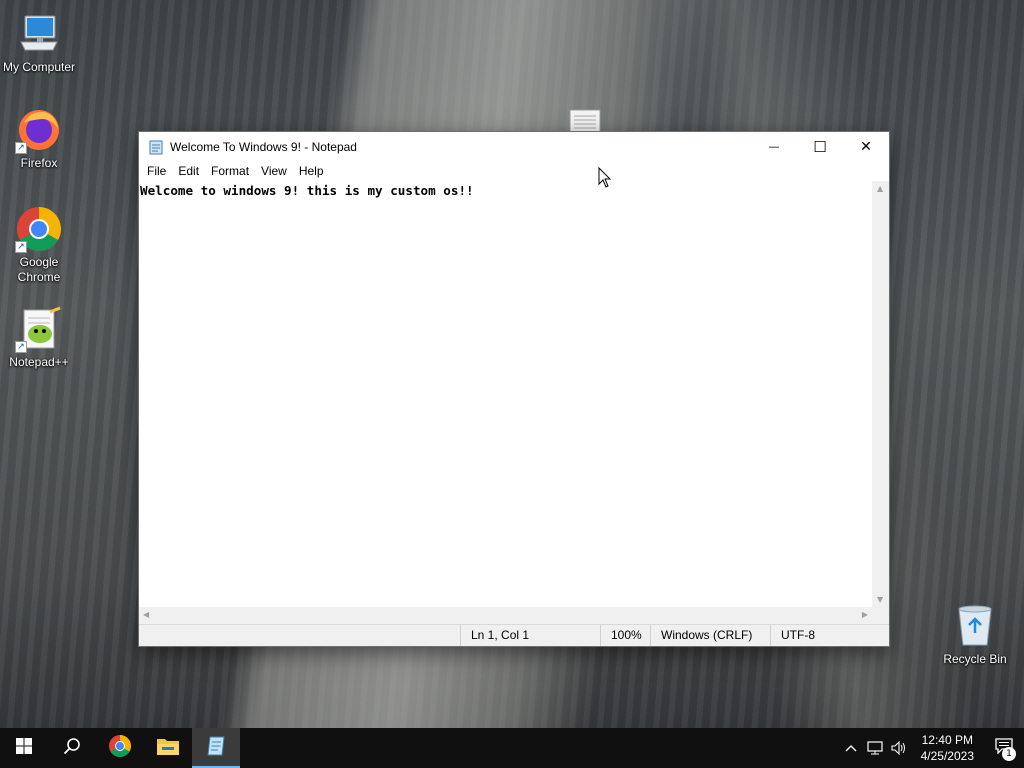  I want to click on desktop-icon-notepadpp: ↗ Notepad++, so click(39, 337).